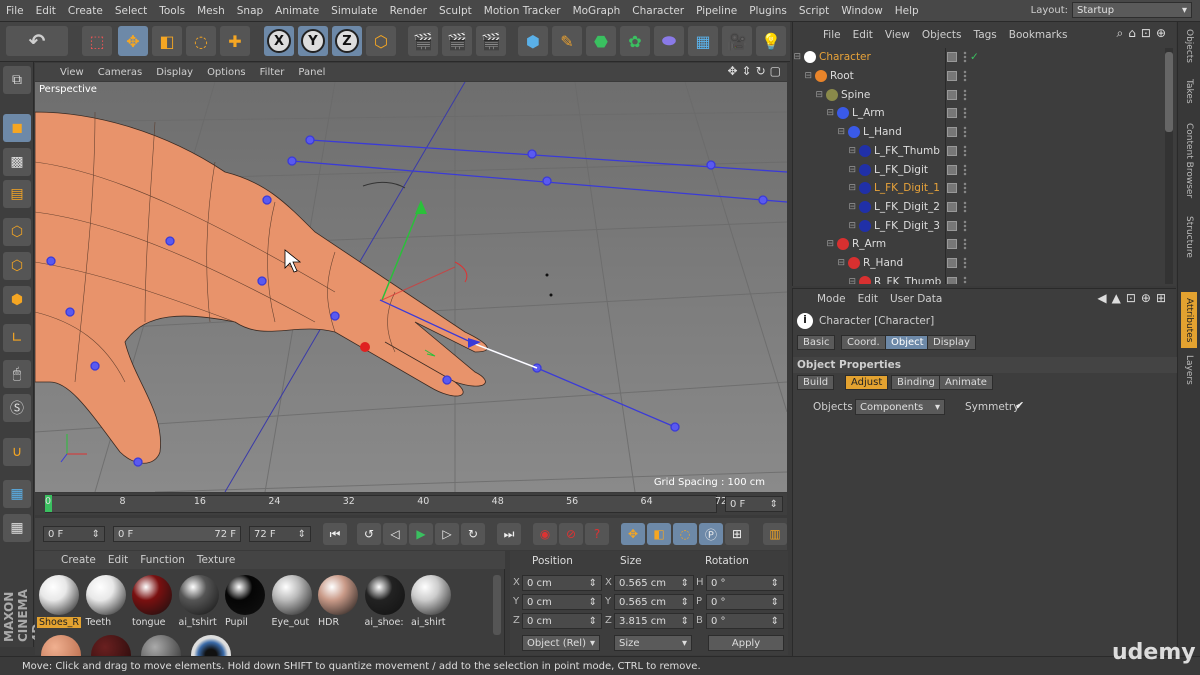  I want to click on menu-file: File, so click(15, 11).